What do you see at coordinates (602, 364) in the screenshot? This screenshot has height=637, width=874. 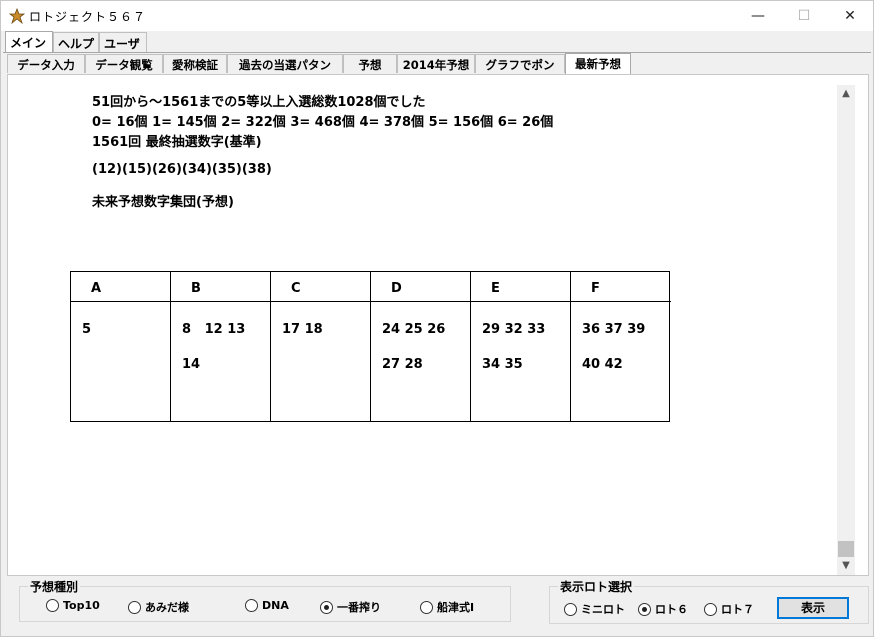 I see `group-numbers: 40 42` at bounding box center [602, 364].